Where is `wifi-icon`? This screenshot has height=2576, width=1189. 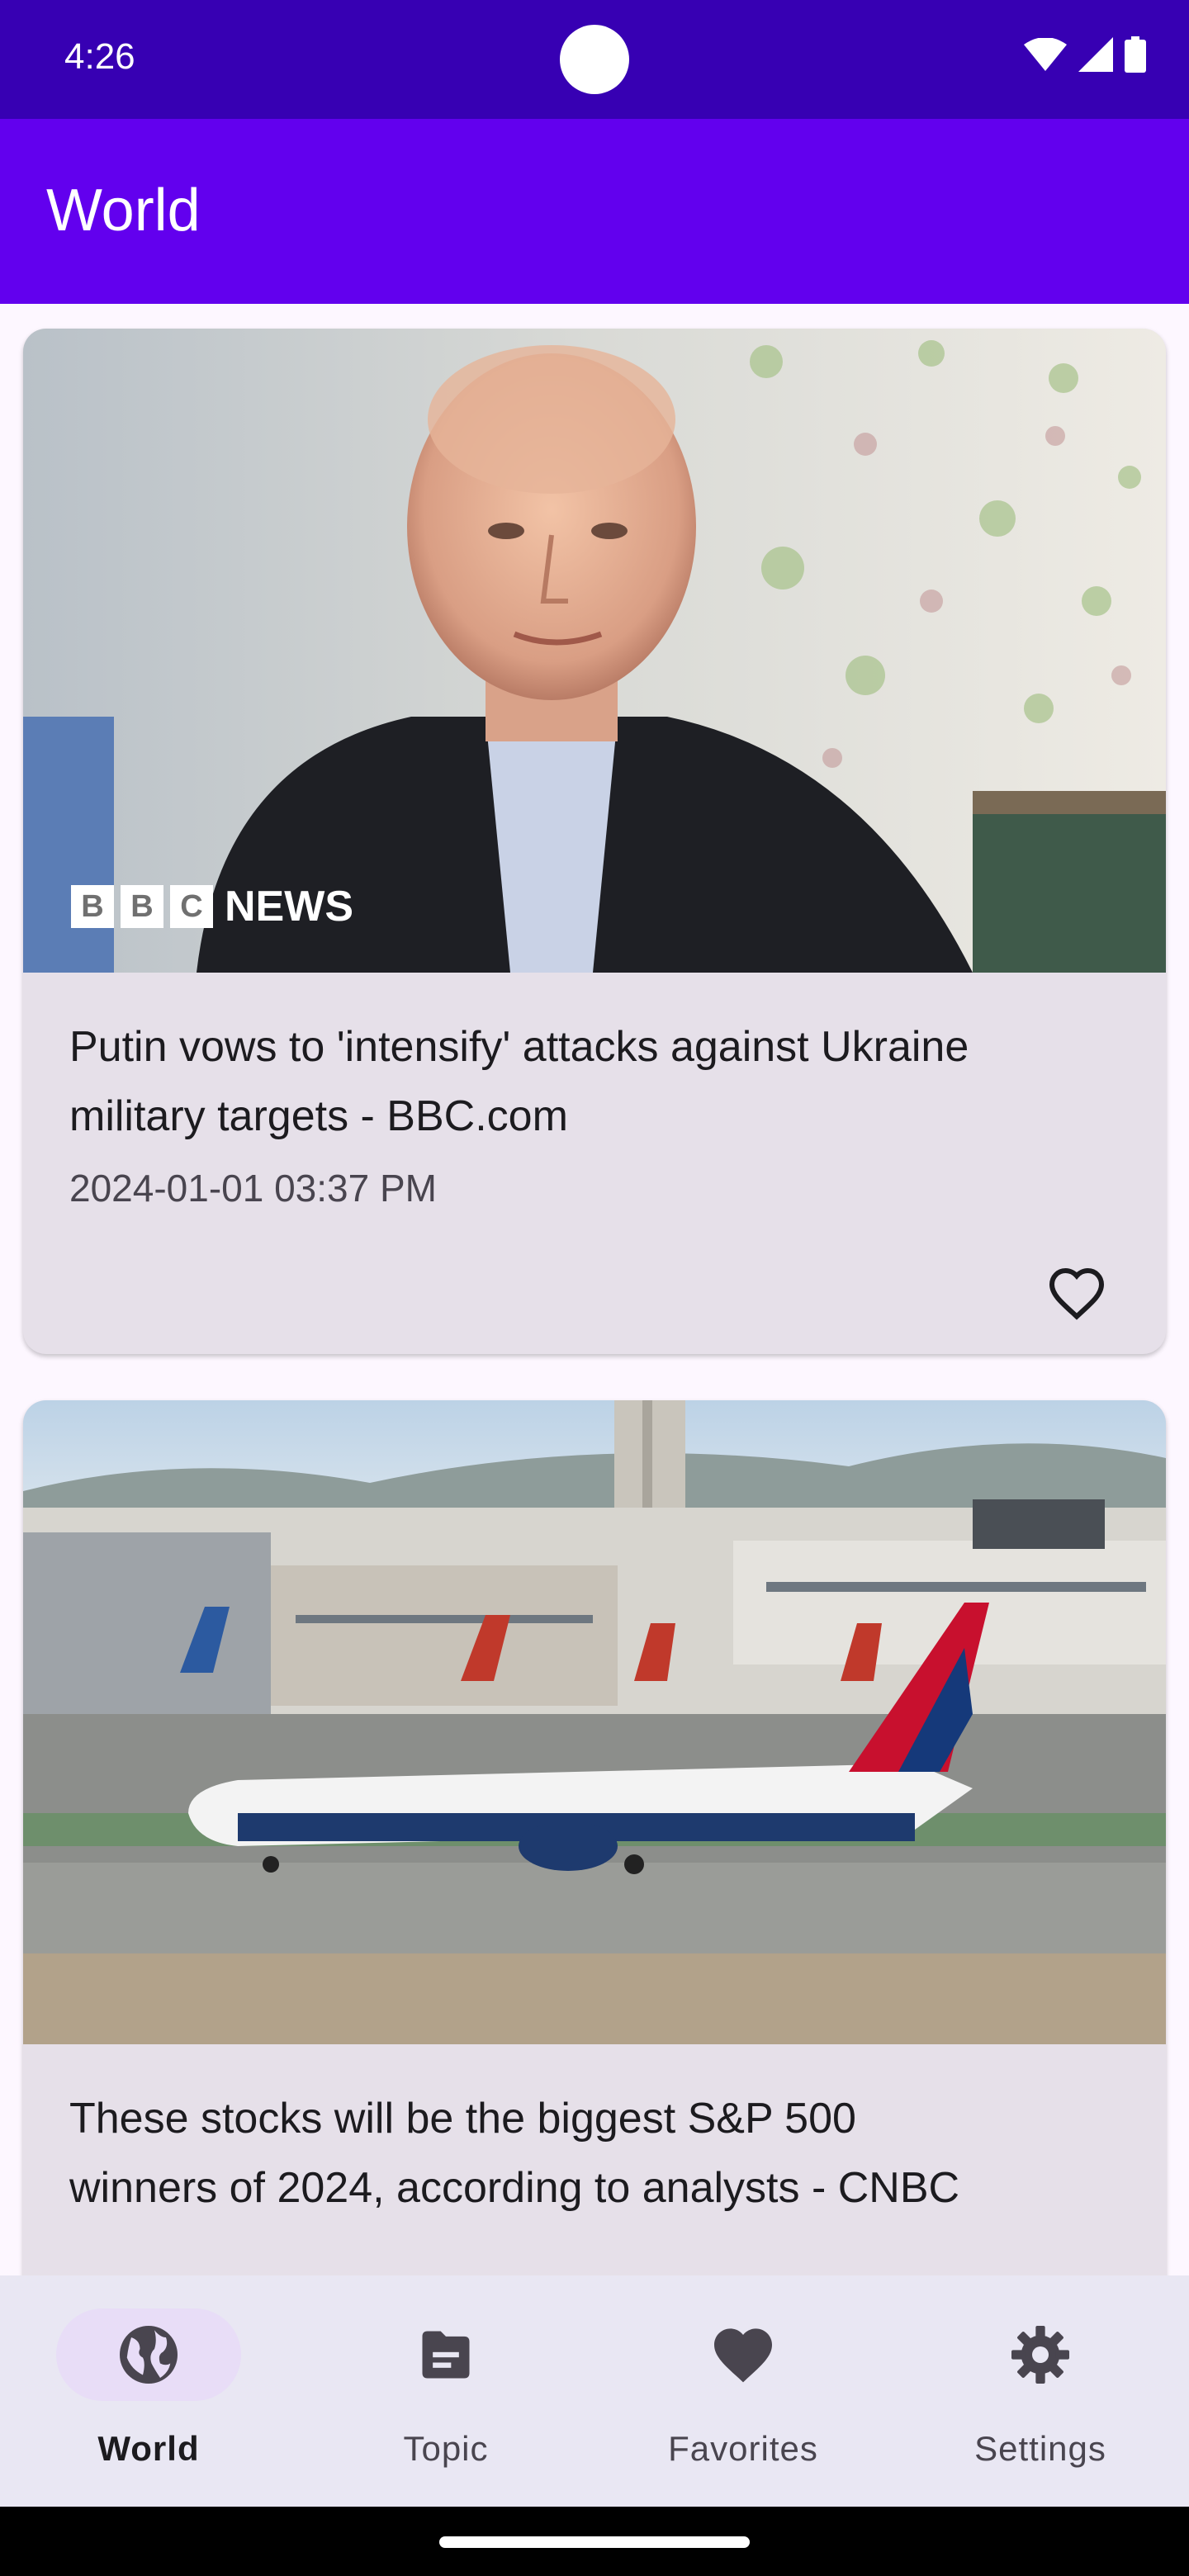 wifi-icon is located at coordinates (1045, 54).